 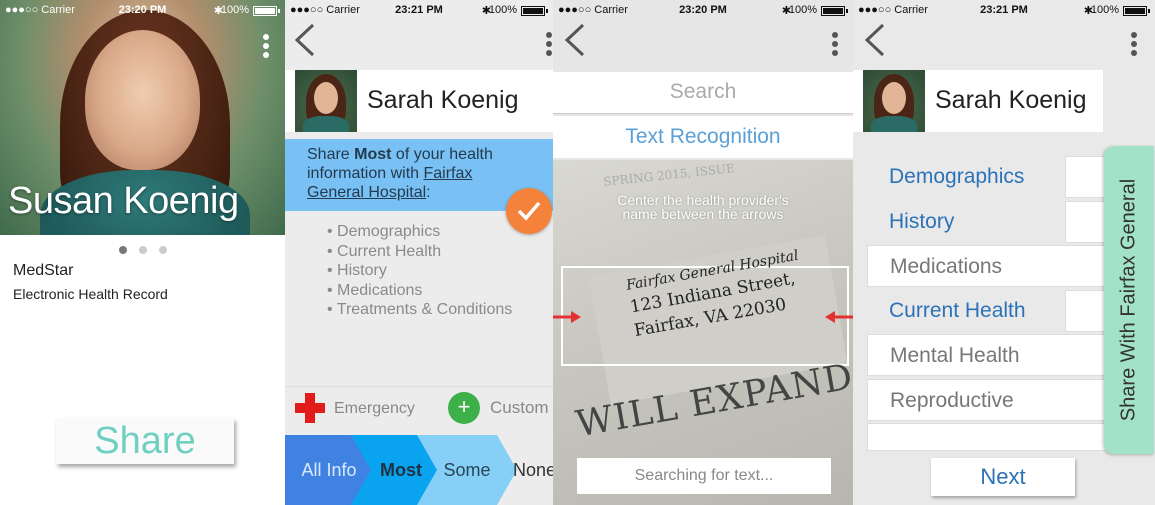 What do you see at coordinates (373, 154) in the screenshot?
I see `share-level-text: Most` at bounding box center [373, 154].